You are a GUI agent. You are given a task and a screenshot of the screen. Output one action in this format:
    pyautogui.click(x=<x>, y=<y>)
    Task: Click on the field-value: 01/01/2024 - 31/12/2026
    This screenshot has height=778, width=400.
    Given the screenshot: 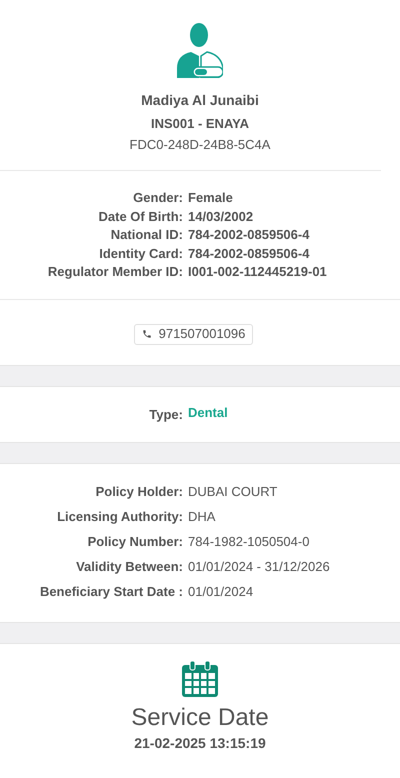 What is the action you would take?
    pyautogui.click(x=259, y=567)
    